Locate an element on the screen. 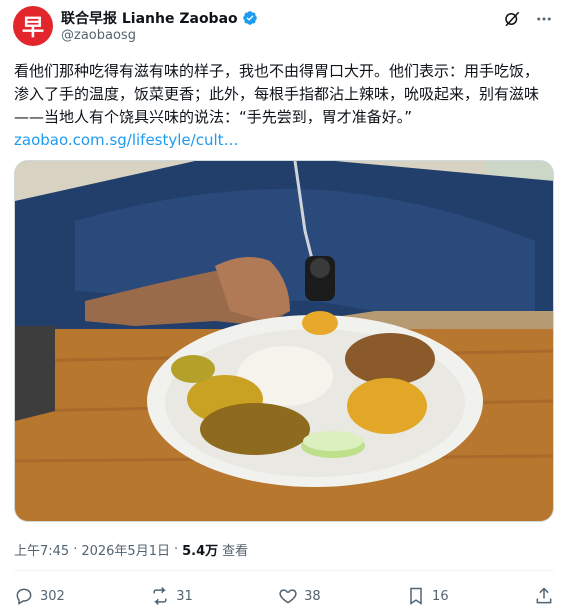 The height and width of the screenshot is (616, 565). repost-icon is located at coordinates (160, 596).